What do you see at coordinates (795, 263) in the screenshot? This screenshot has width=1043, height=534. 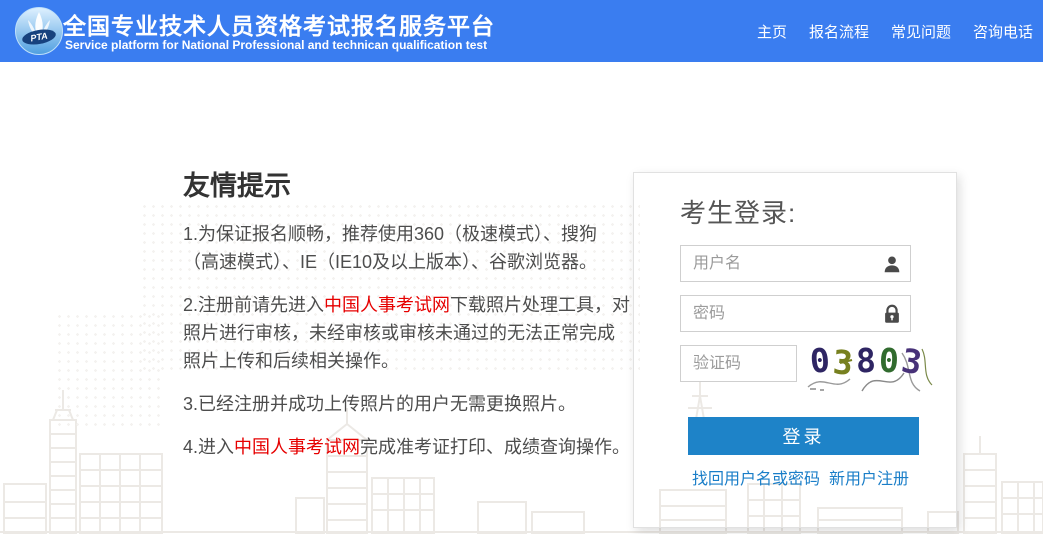 I see `username-input` at bounding box center [795, 263].